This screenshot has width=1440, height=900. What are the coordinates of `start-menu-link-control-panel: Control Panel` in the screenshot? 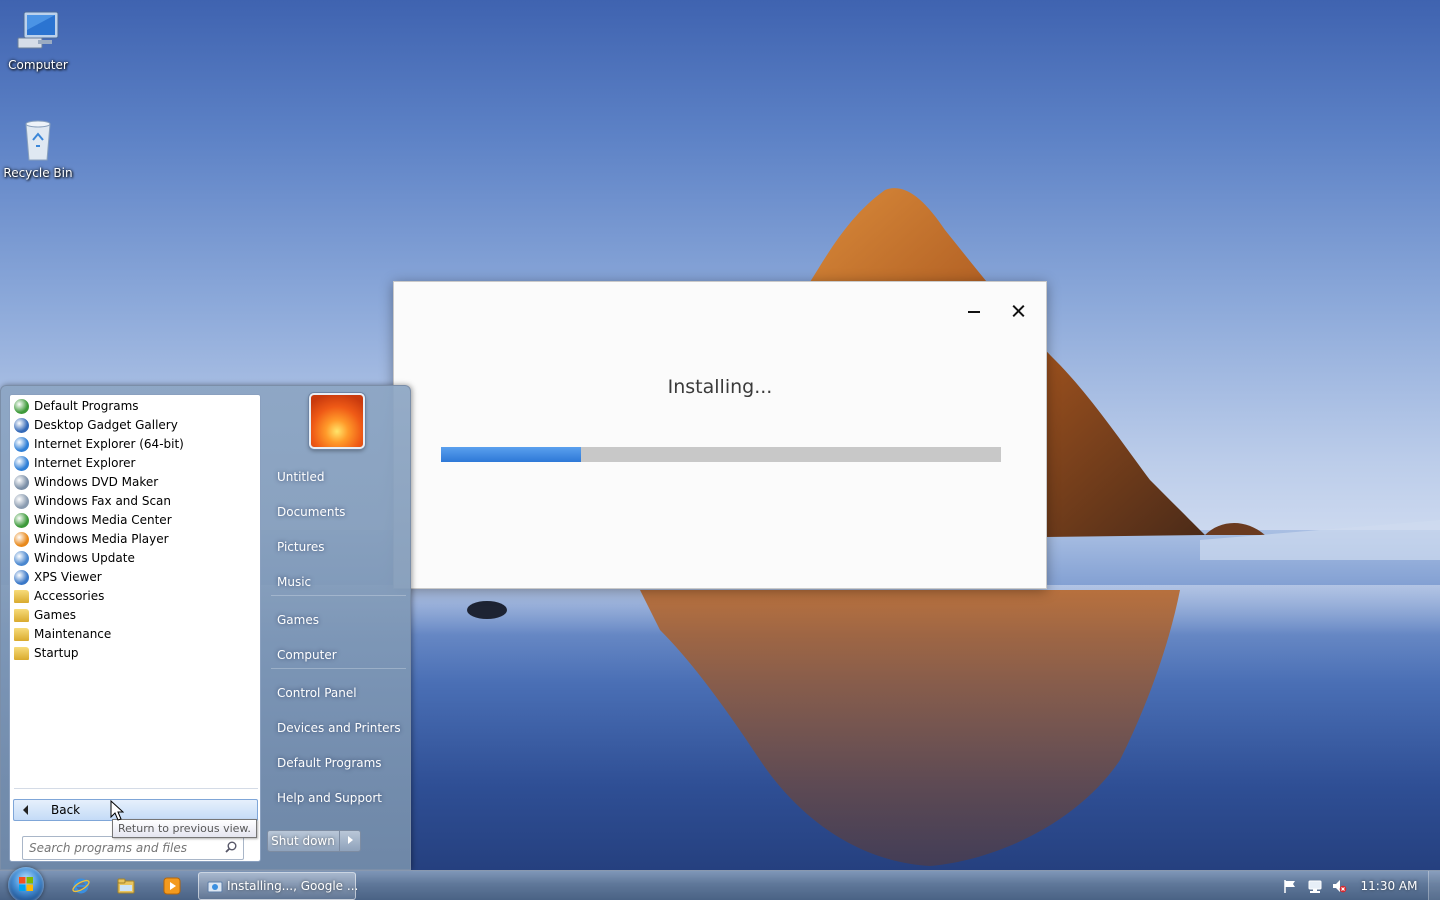 It's located at (338, 693).